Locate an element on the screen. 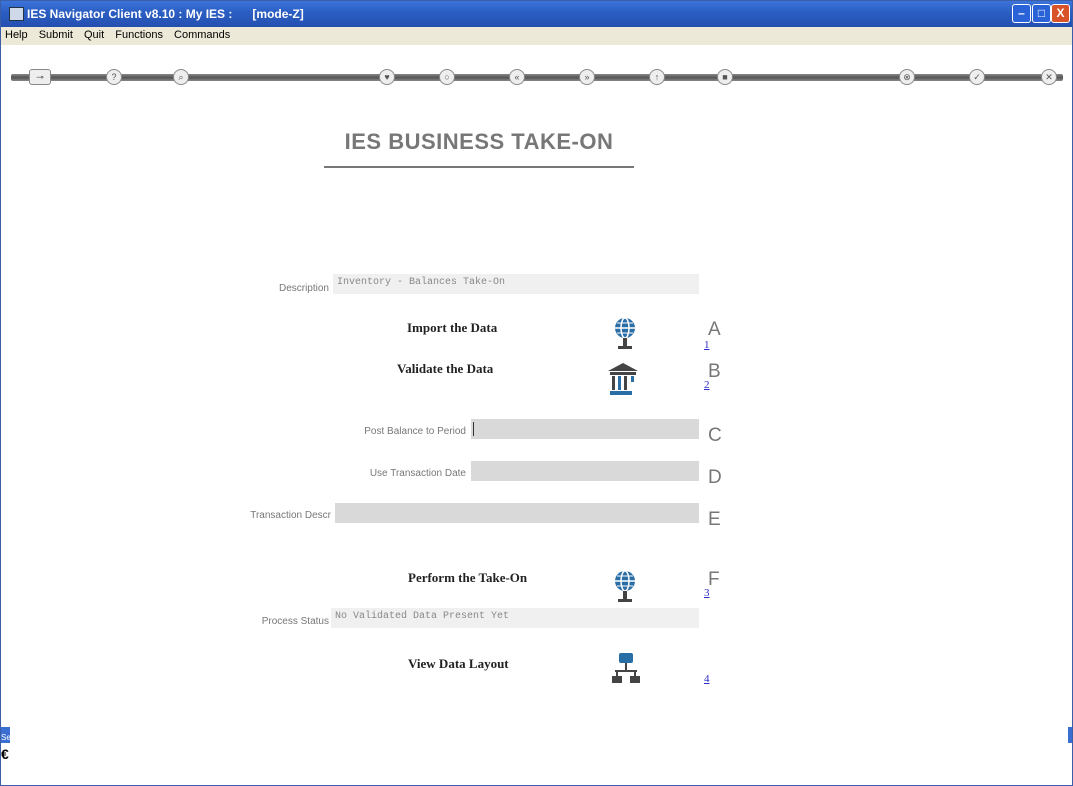 The height and width of the screenshot is (786, 1073). search-icon: ⌕ is located at coordinates (181, 77).